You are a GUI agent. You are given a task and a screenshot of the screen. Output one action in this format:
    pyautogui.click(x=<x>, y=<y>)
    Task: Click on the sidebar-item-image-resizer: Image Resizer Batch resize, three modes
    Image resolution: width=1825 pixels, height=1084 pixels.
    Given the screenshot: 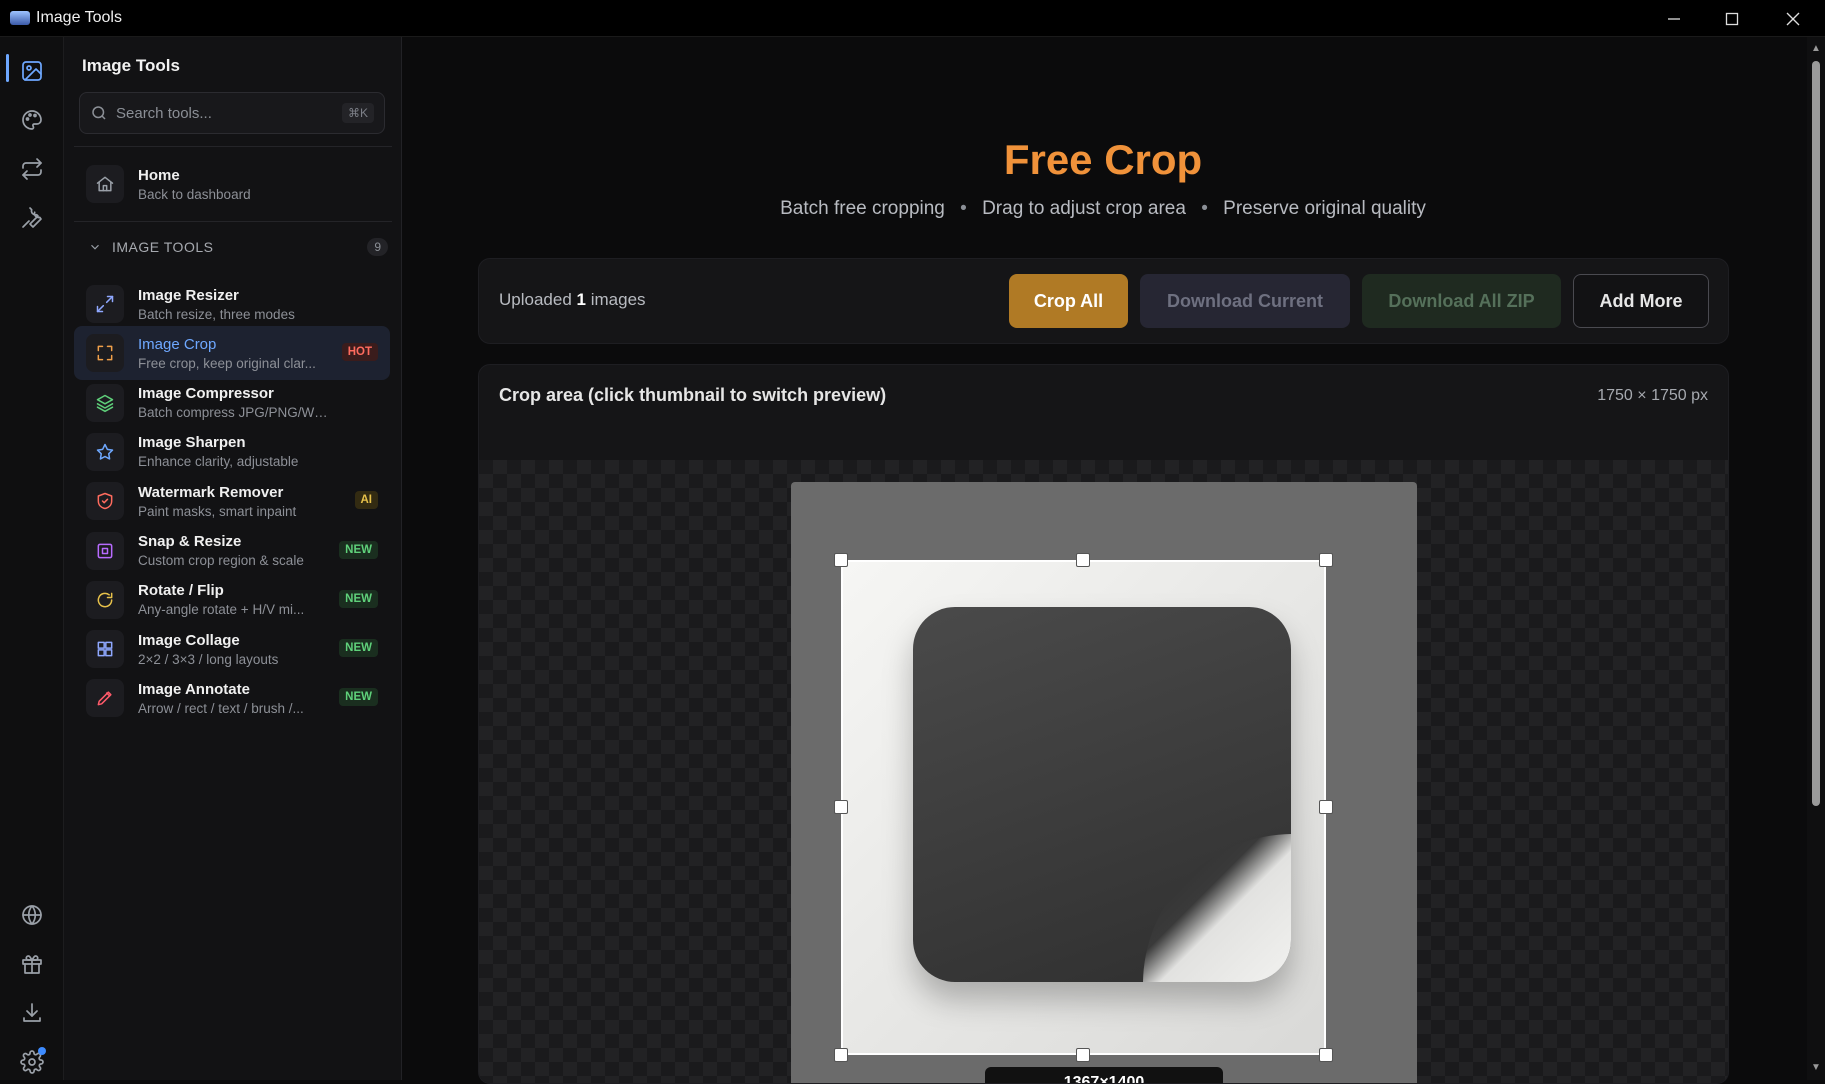 What is the action you would take?
    pyautogui.click(x=232, y=304)
    